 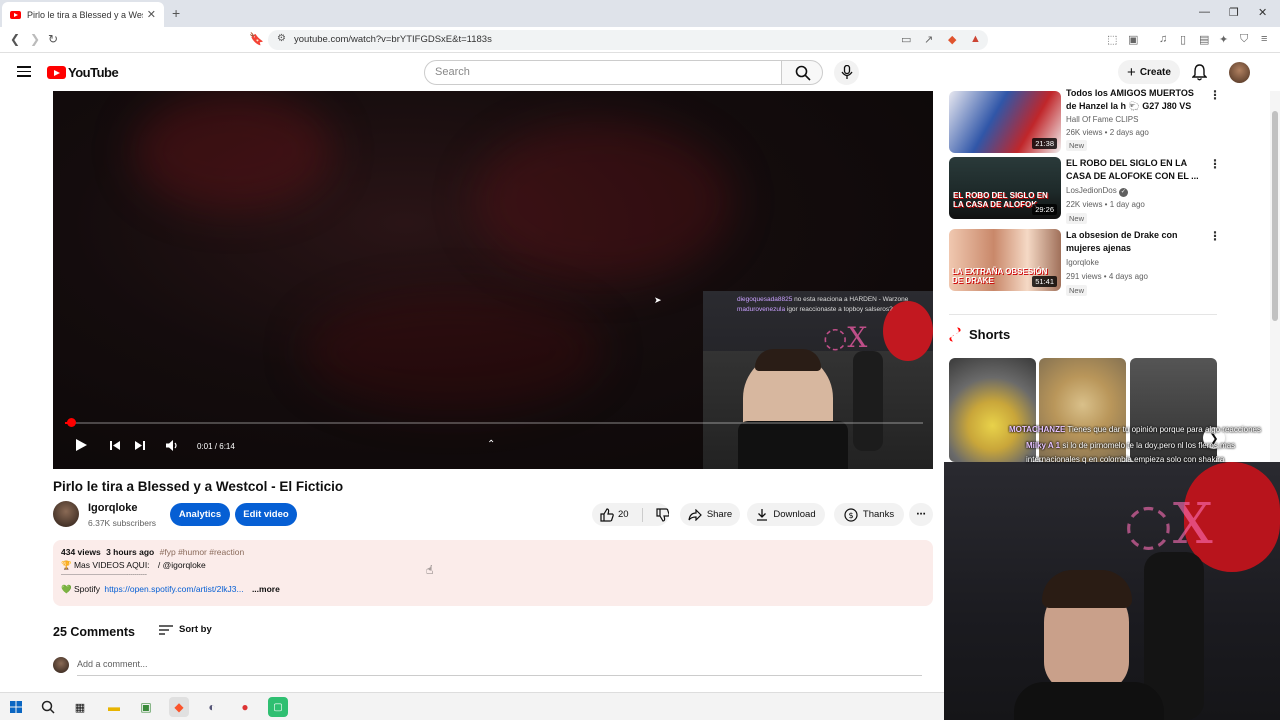 I want to click on share-button: Share, so click(x=710, y=514).